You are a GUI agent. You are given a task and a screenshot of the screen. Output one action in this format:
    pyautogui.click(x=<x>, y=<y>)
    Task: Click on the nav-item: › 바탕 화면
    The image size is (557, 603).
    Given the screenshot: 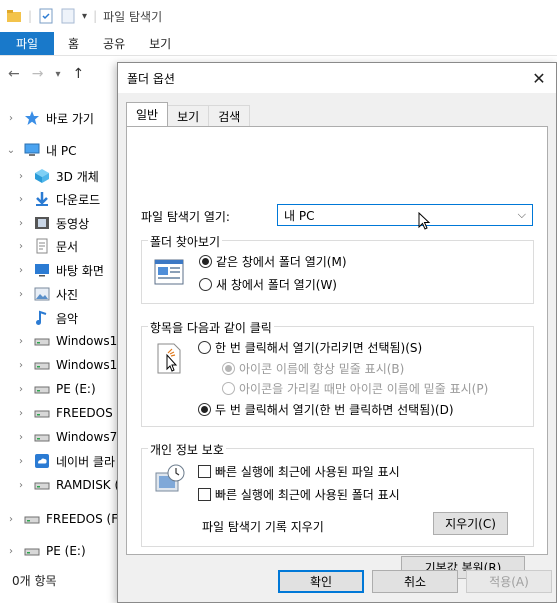 What is the action you would take?
    pyautogui.click(x=60, y=270)
    